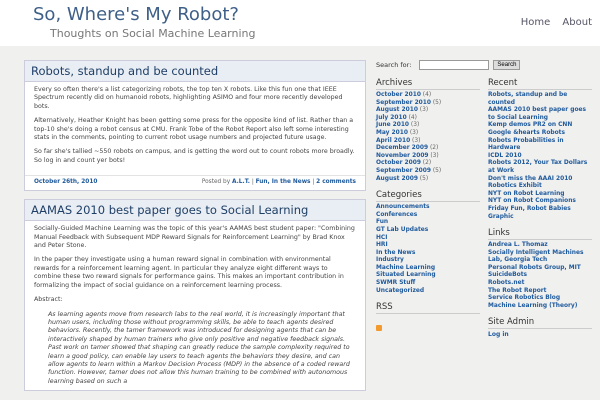  I want to click on blogroll-item: The Robot Report, so click(540, 292).